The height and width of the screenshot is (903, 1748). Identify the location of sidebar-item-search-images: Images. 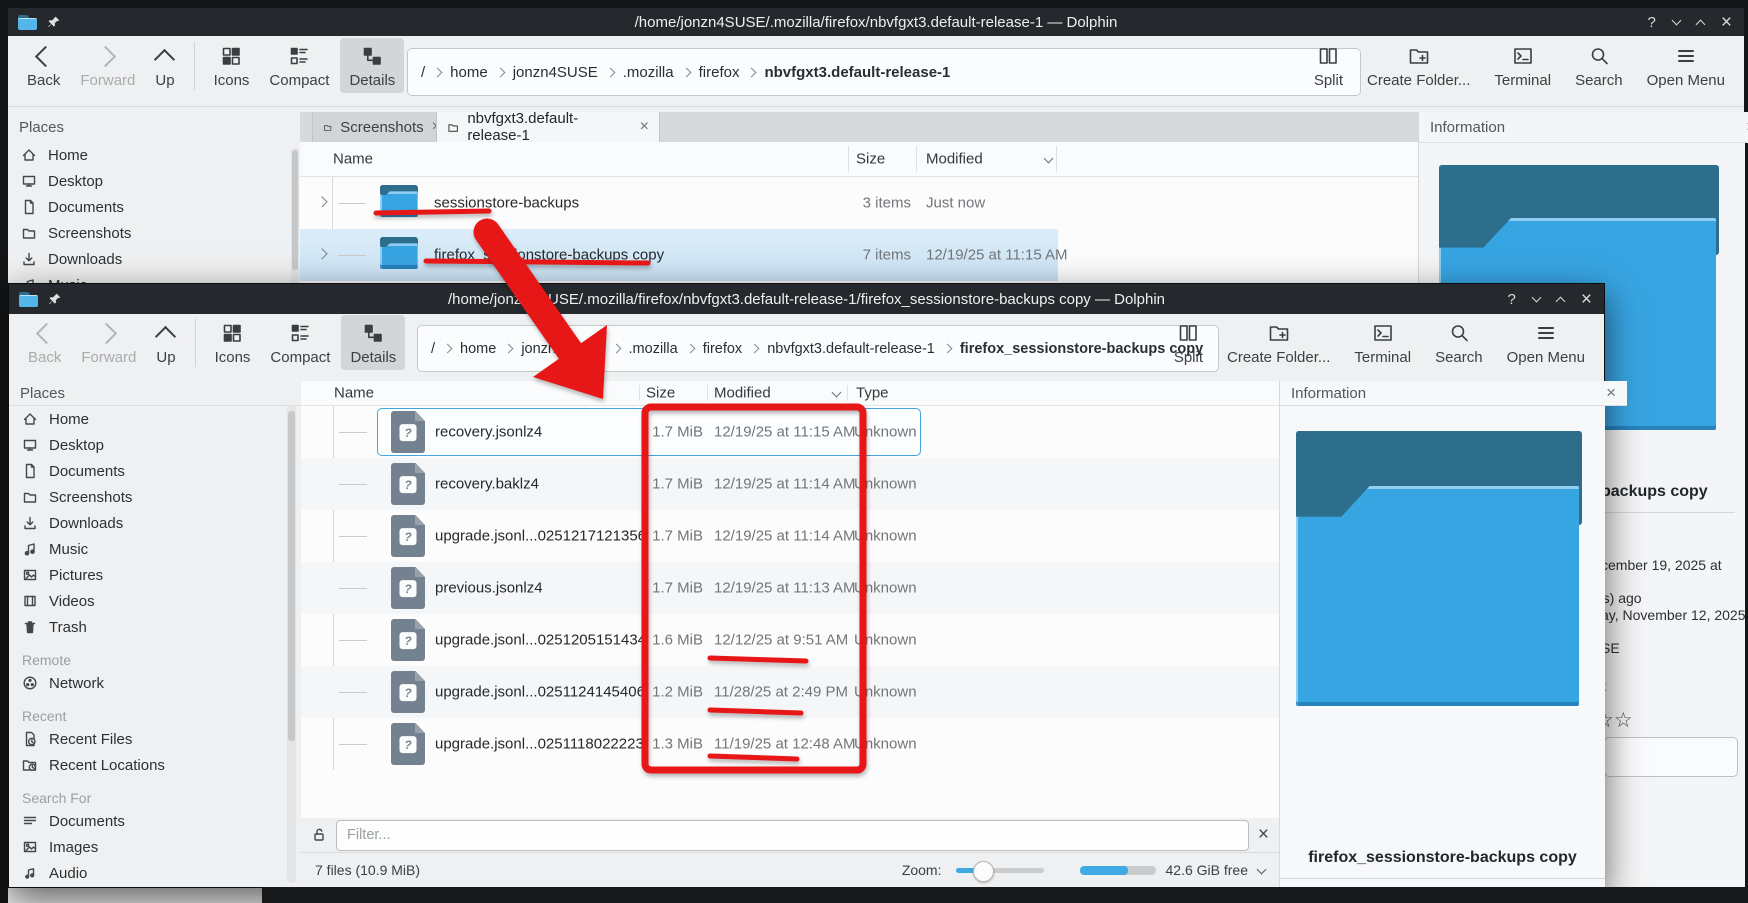
(155, 847).